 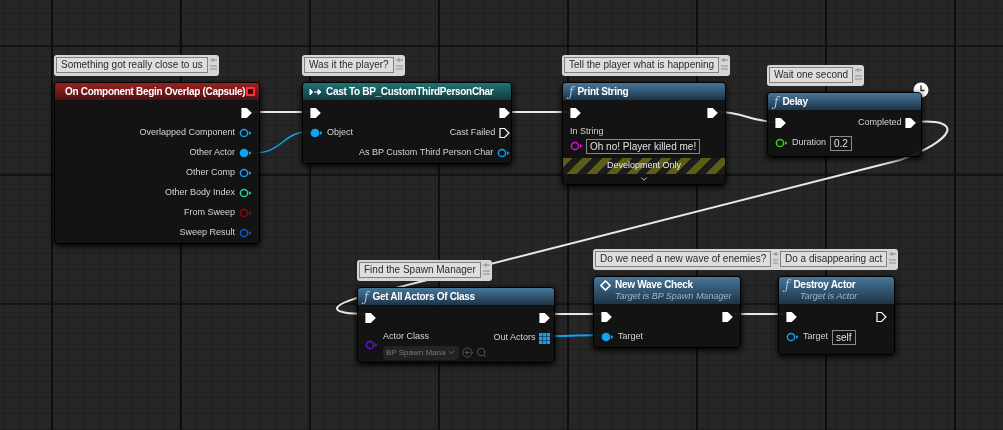 I want to click on pin-label: Duration, so click(x=809, y=143).